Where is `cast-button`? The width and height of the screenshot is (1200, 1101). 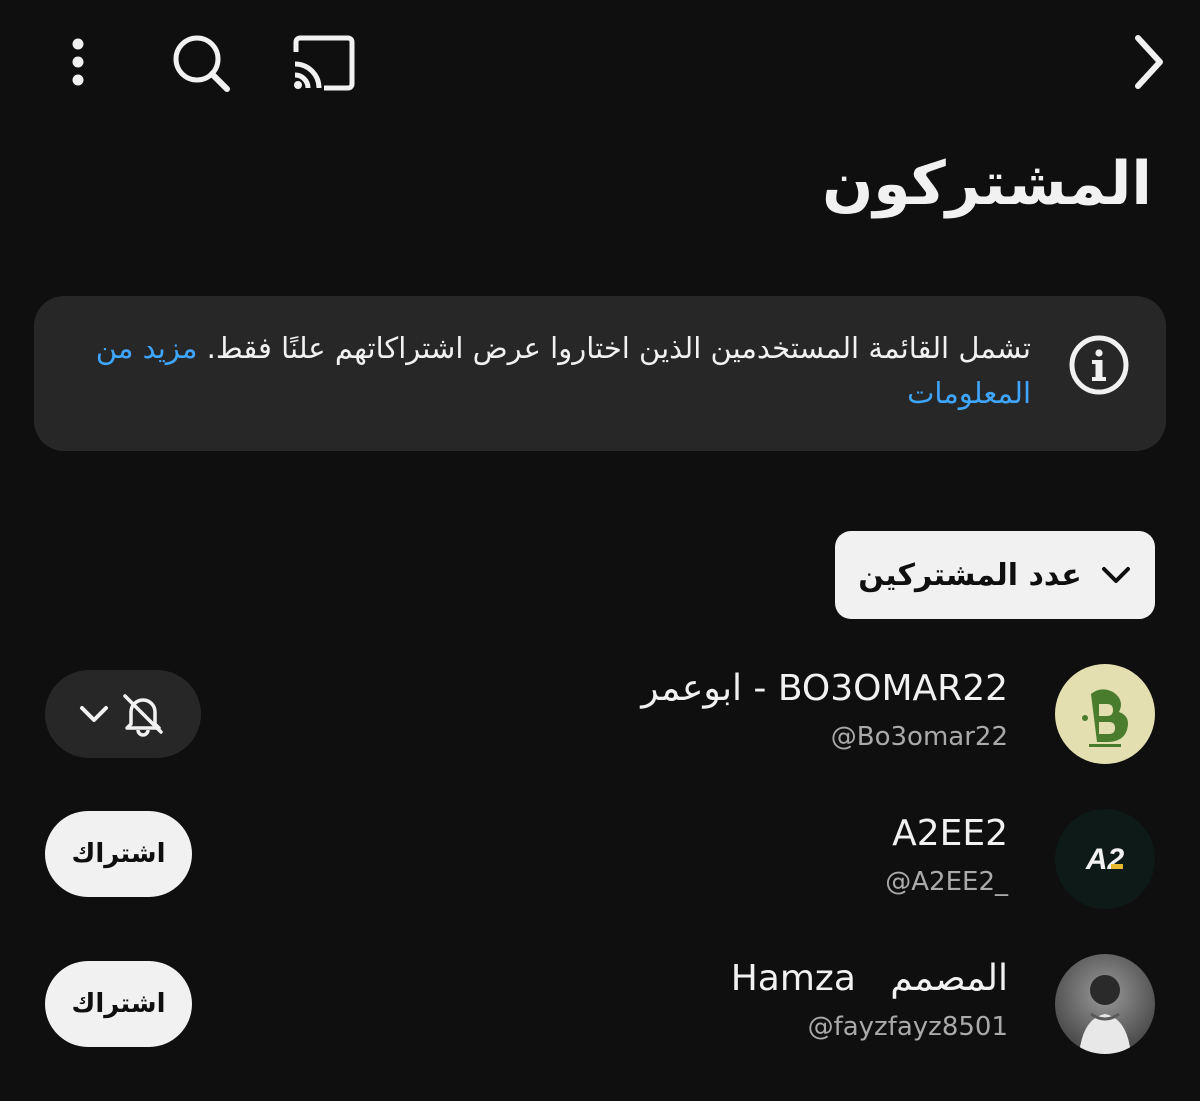
cast-button is located at coordinates (323, 63).